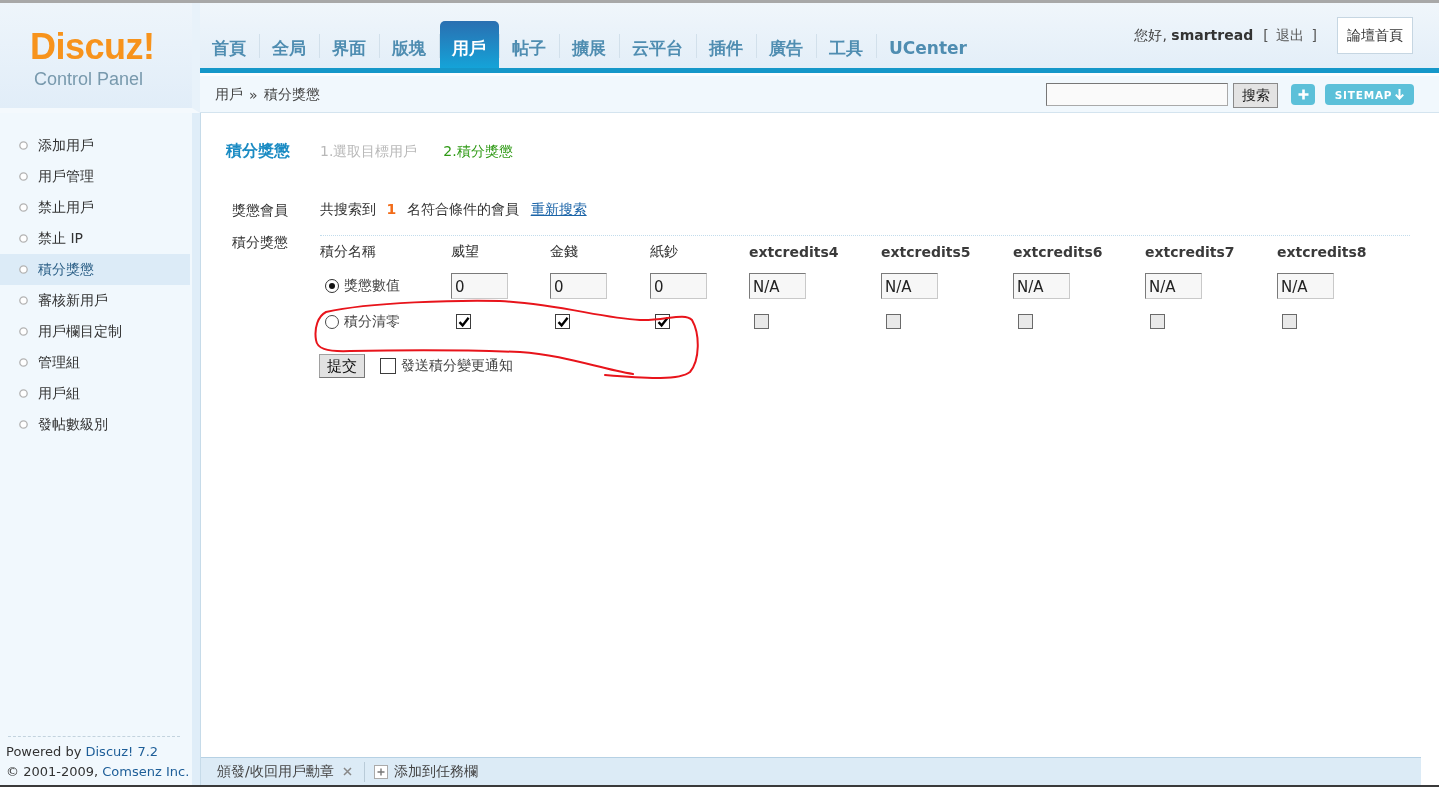 This screenshot has width=1439, height=787. What do you see at coordinates (926, 252) in the screenshot?
I see `column-header: extcredits5` at bounding box center [926, 252].